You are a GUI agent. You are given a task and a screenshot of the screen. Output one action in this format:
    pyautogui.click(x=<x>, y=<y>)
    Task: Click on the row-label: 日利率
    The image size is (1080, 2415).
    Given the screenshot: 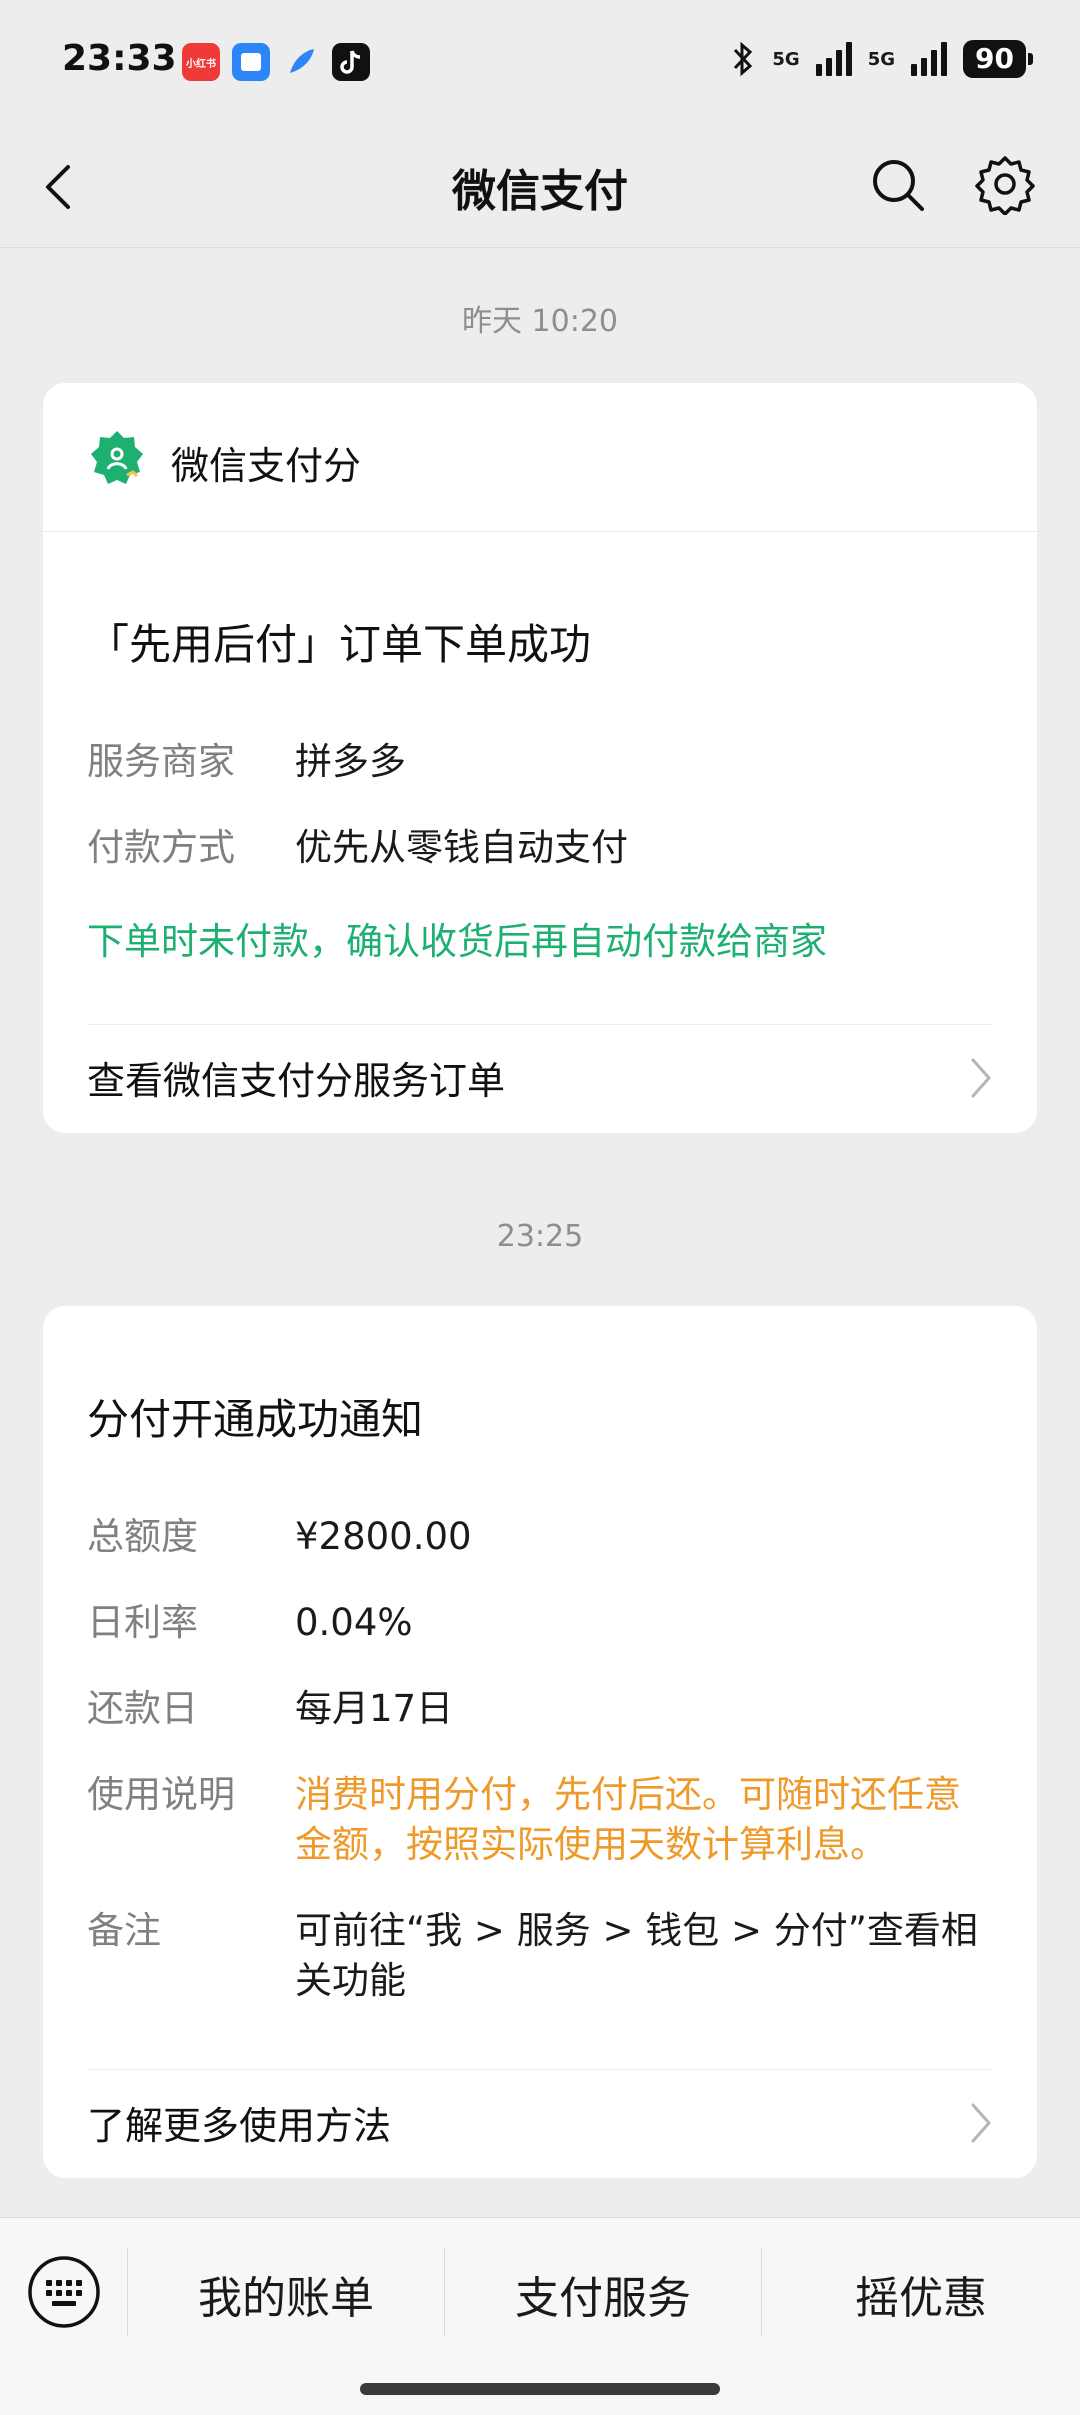 What is the action you would take?
    pyautogui.click(x=142, y=1622)
    